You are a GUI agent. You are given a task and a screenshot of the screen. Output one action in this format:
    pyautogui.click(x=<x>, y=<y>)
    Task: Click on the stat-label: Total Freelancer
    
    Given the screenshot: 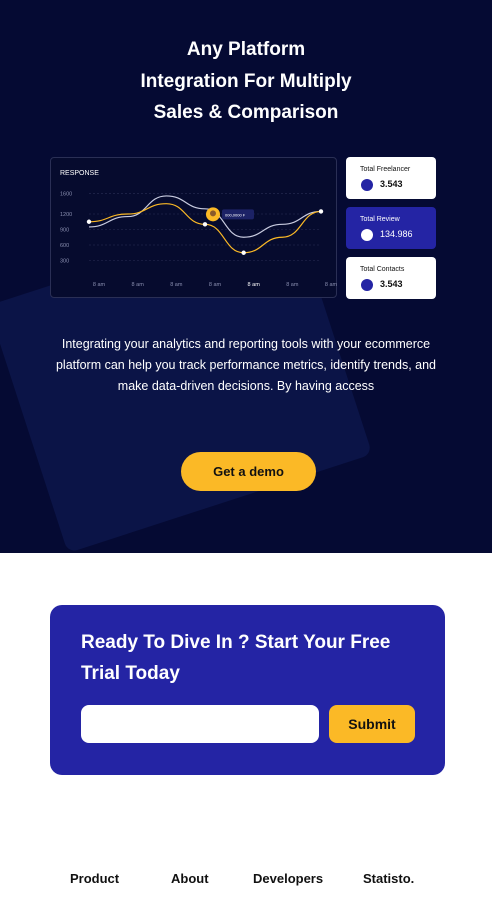 What is the action you would take?
    pyautogui.click(x=385, y=169)
    